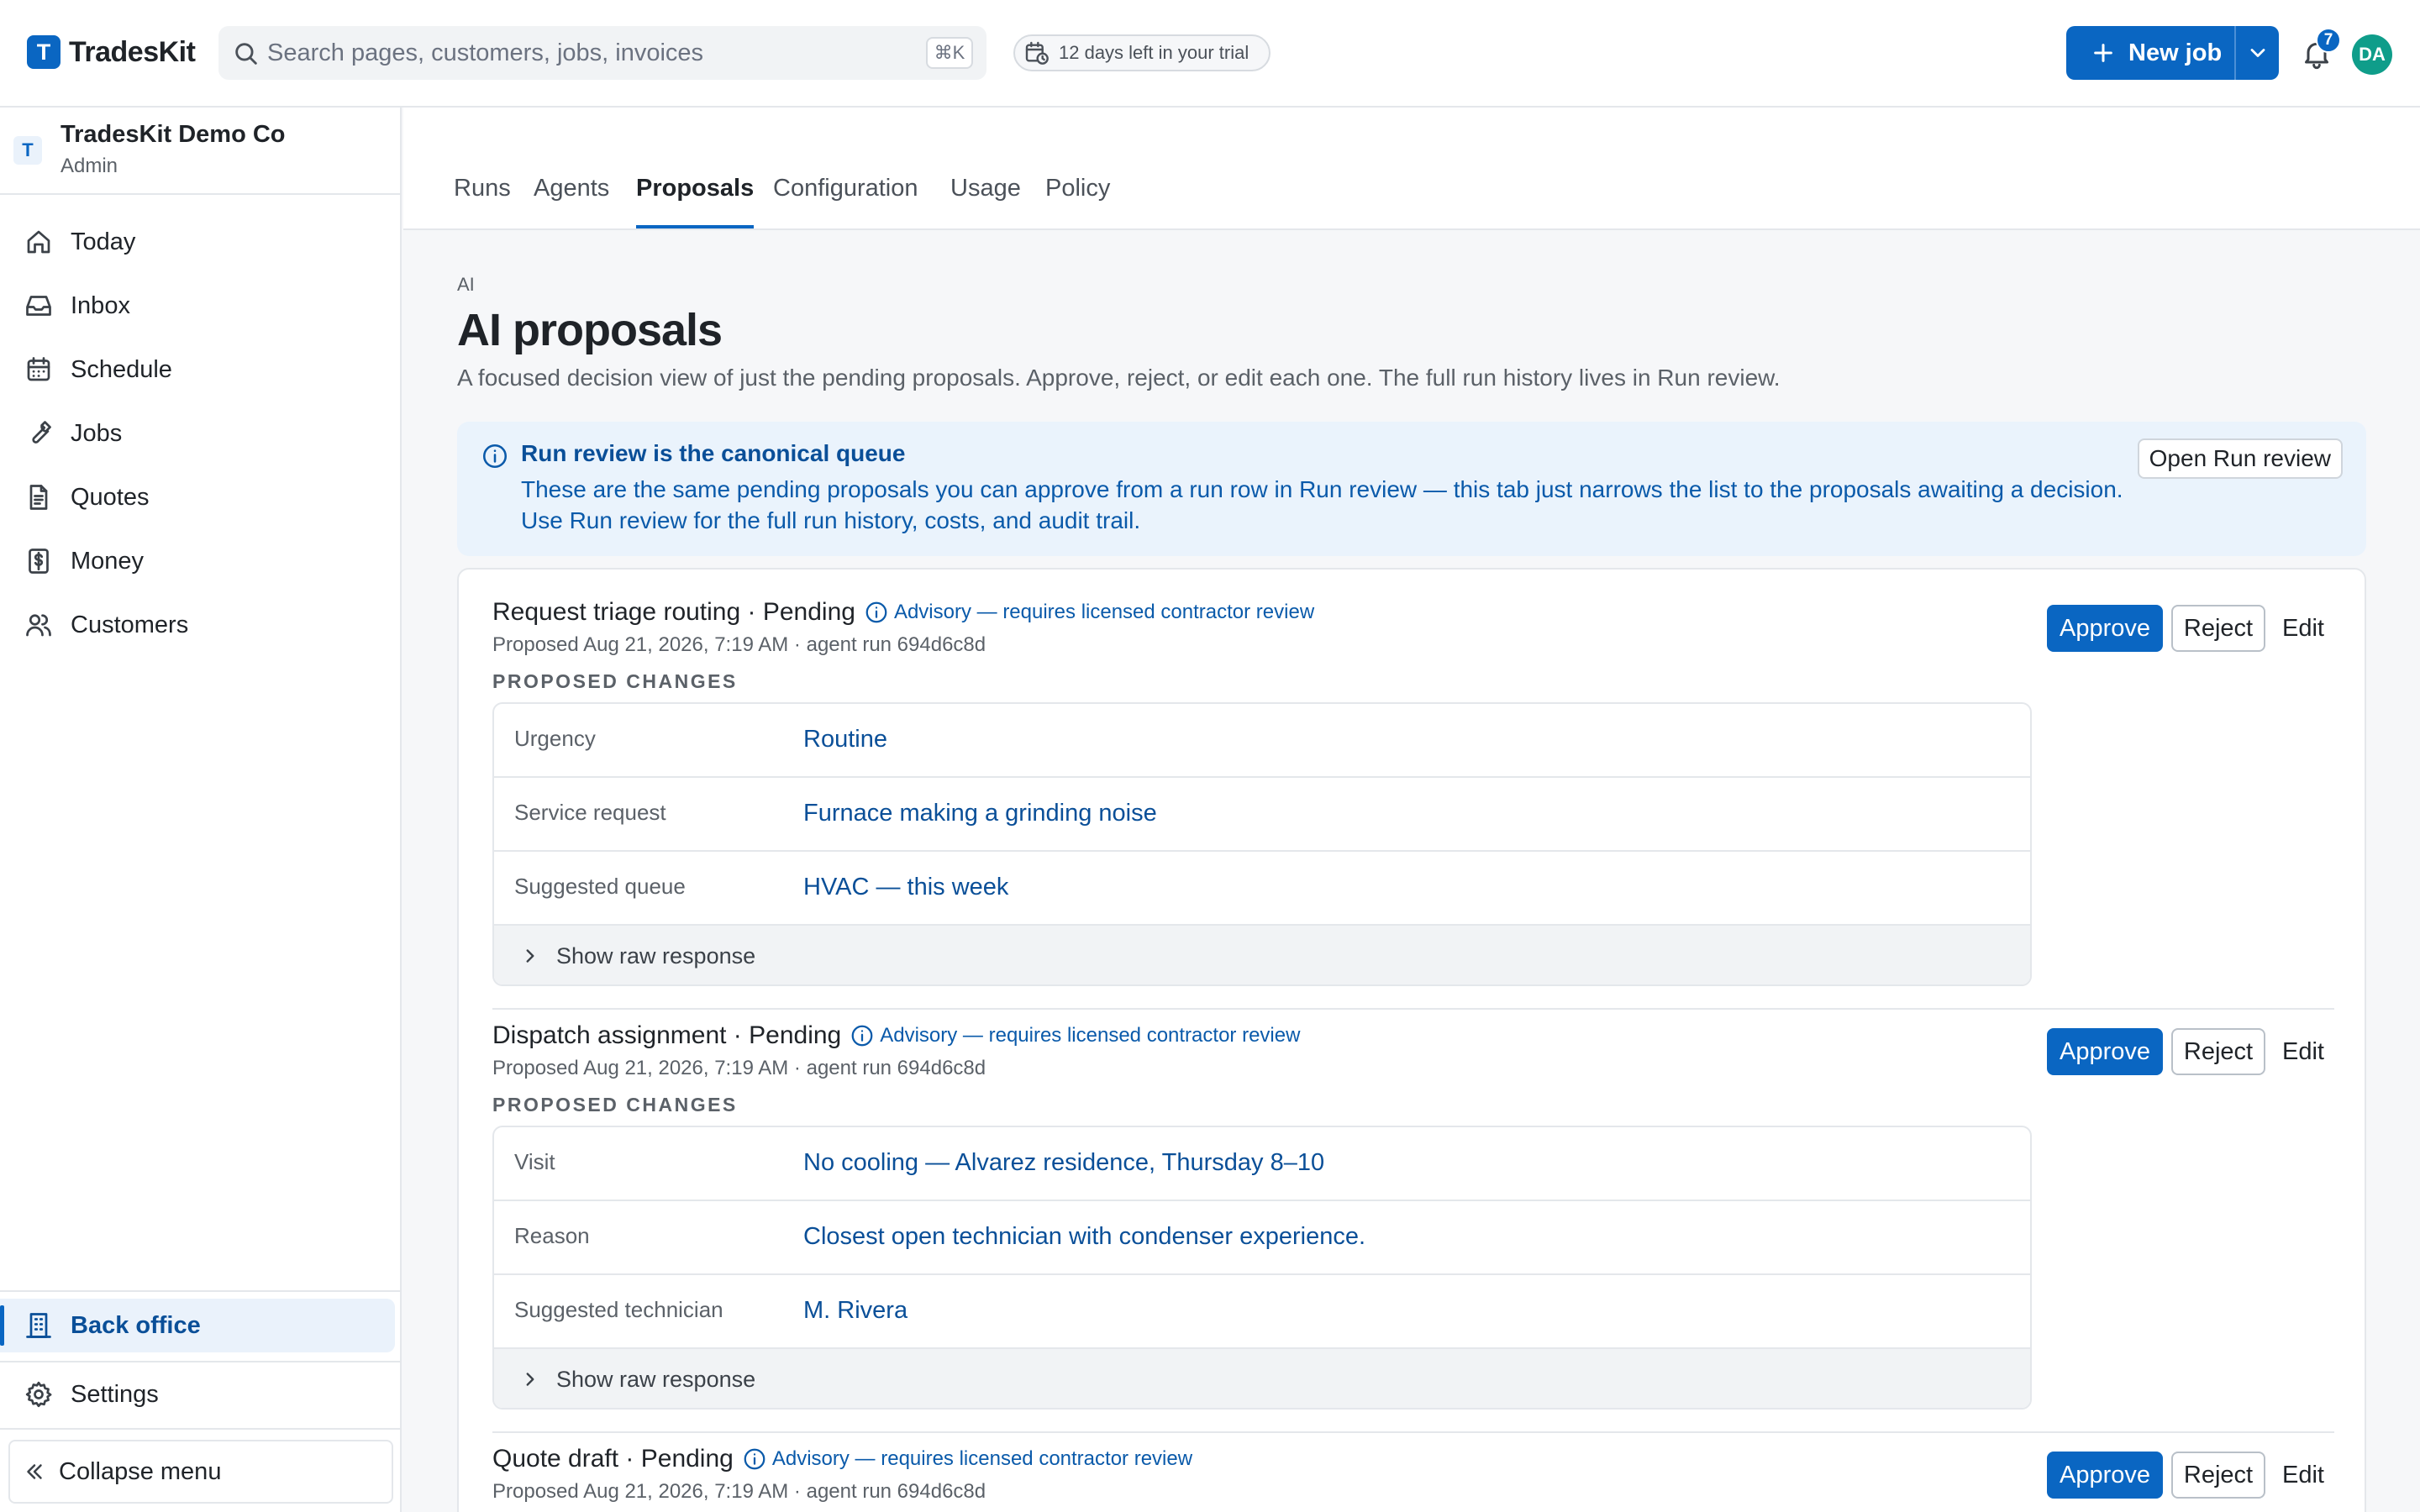 This screenshot has height=1512, width=2420. What do you see at coordinates (1154, 52) in the screenshot?
I see `trial-text: 12 days left in your trial` at bounding box center [1154, 52].